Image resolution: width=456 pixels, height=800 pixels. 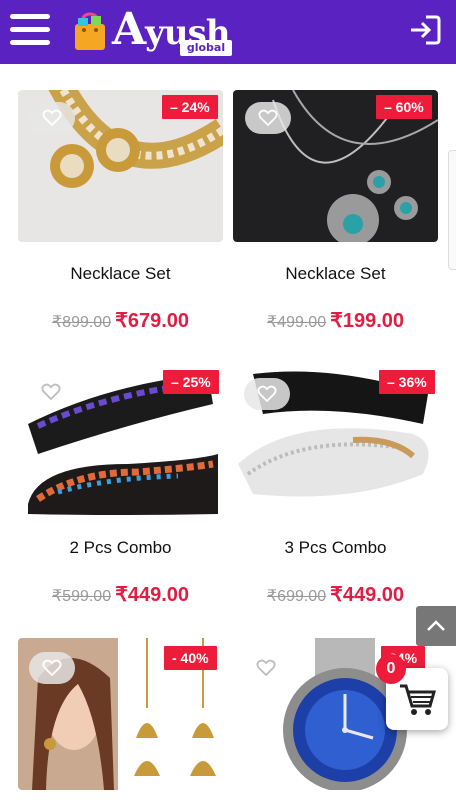 What do you see at coordinates (129, 29) in the screenshot?
I see `logo-initial: A` at bounding box center [129, 29].